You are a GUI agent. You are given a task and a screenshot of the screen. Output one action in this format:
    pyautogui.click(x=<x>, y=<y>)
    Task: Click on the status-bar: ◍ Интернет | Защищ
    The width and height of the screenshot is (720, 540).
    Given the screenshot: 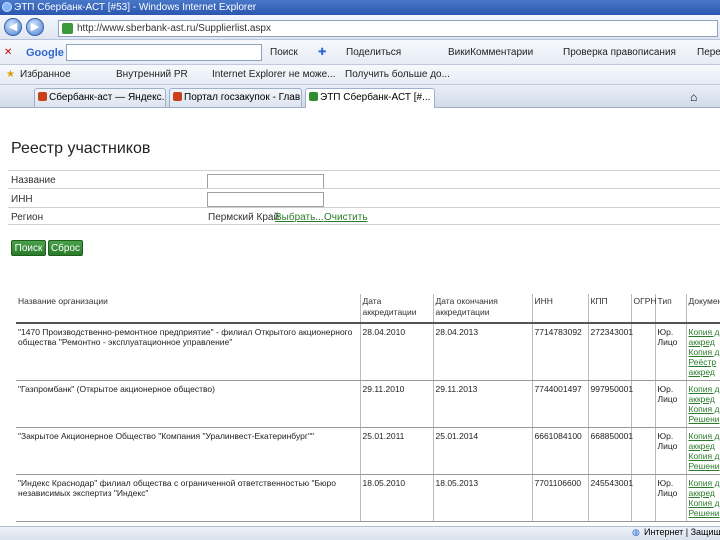 What is the action you would take?
    pyautogui.click(x=360, y=533)
    